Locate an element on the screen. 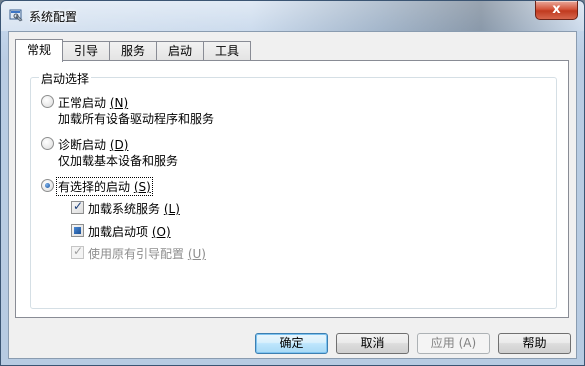 The width and height of the screenshot is (585, 366). close-button: x is located at coordinates (556, 10).